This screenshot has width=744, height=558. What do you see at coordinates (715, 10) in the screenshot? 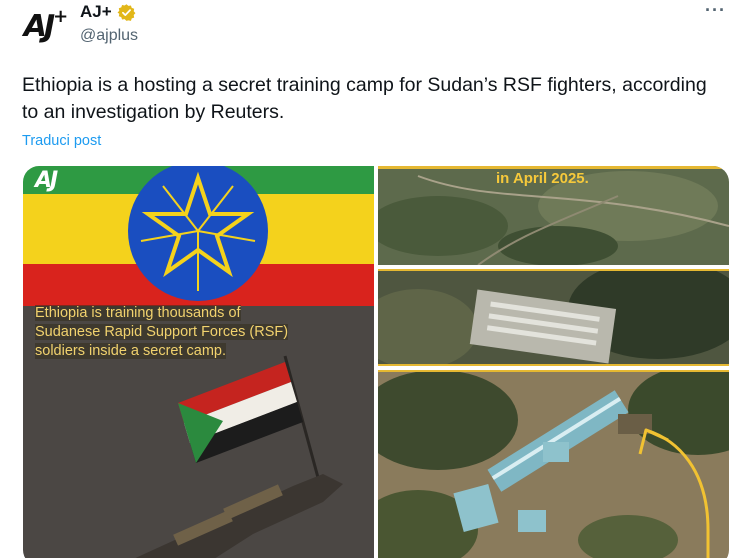
I see `more-options-icon: ···` at bounding box center [715, 10].